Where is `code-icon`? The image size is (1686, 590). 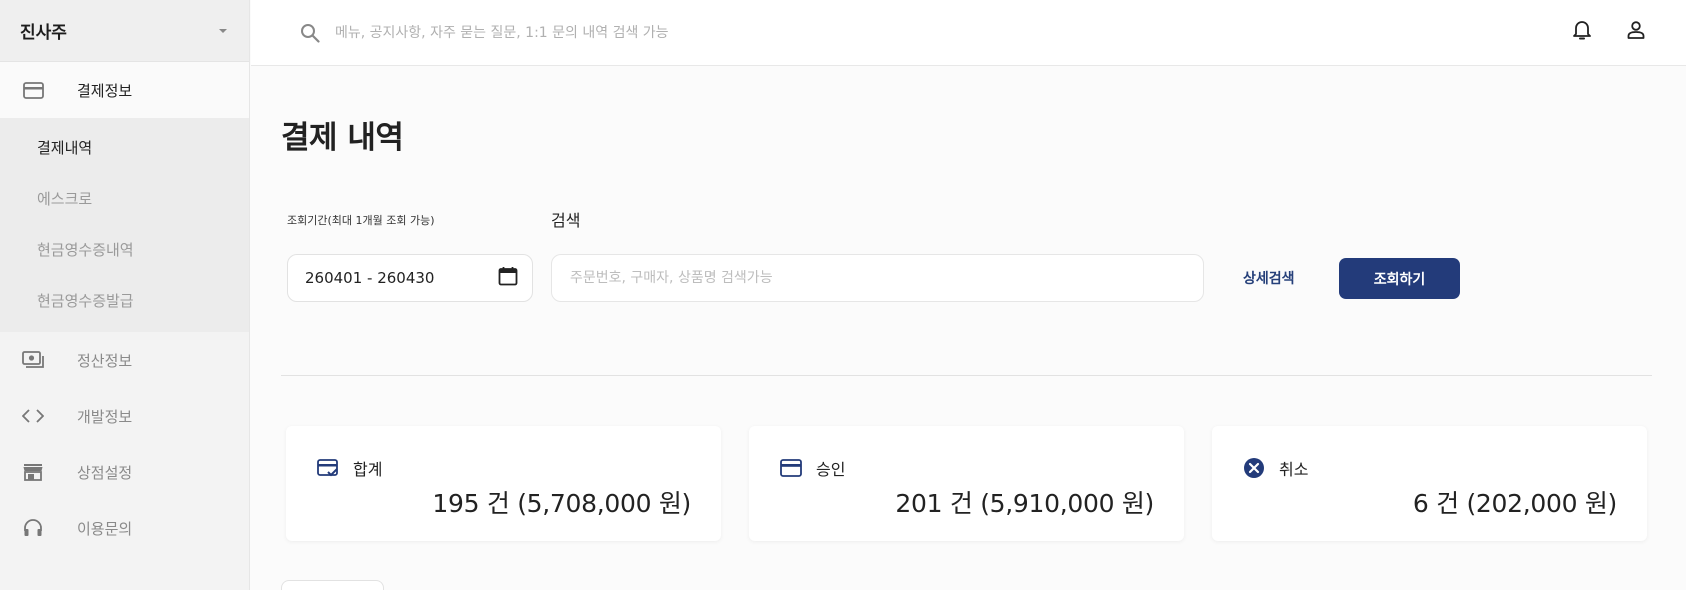 code-icon is located at coordinates (33, 416).